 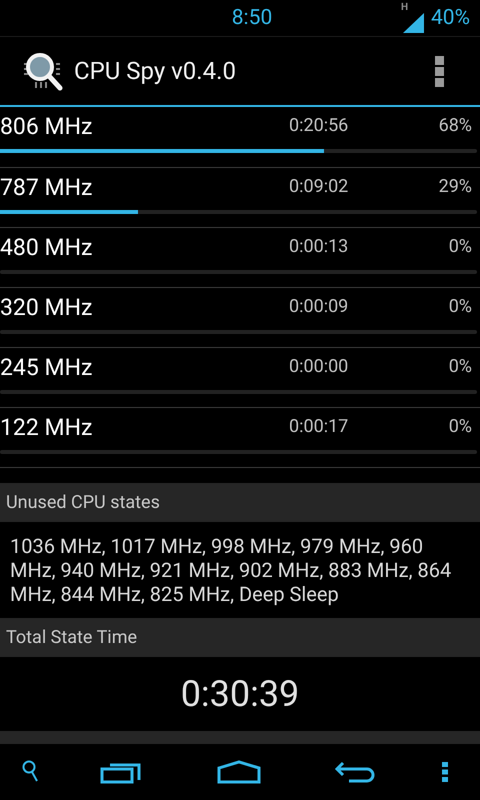 I want to click on state-duration: 0:00:13, so click(x=319, y=247).